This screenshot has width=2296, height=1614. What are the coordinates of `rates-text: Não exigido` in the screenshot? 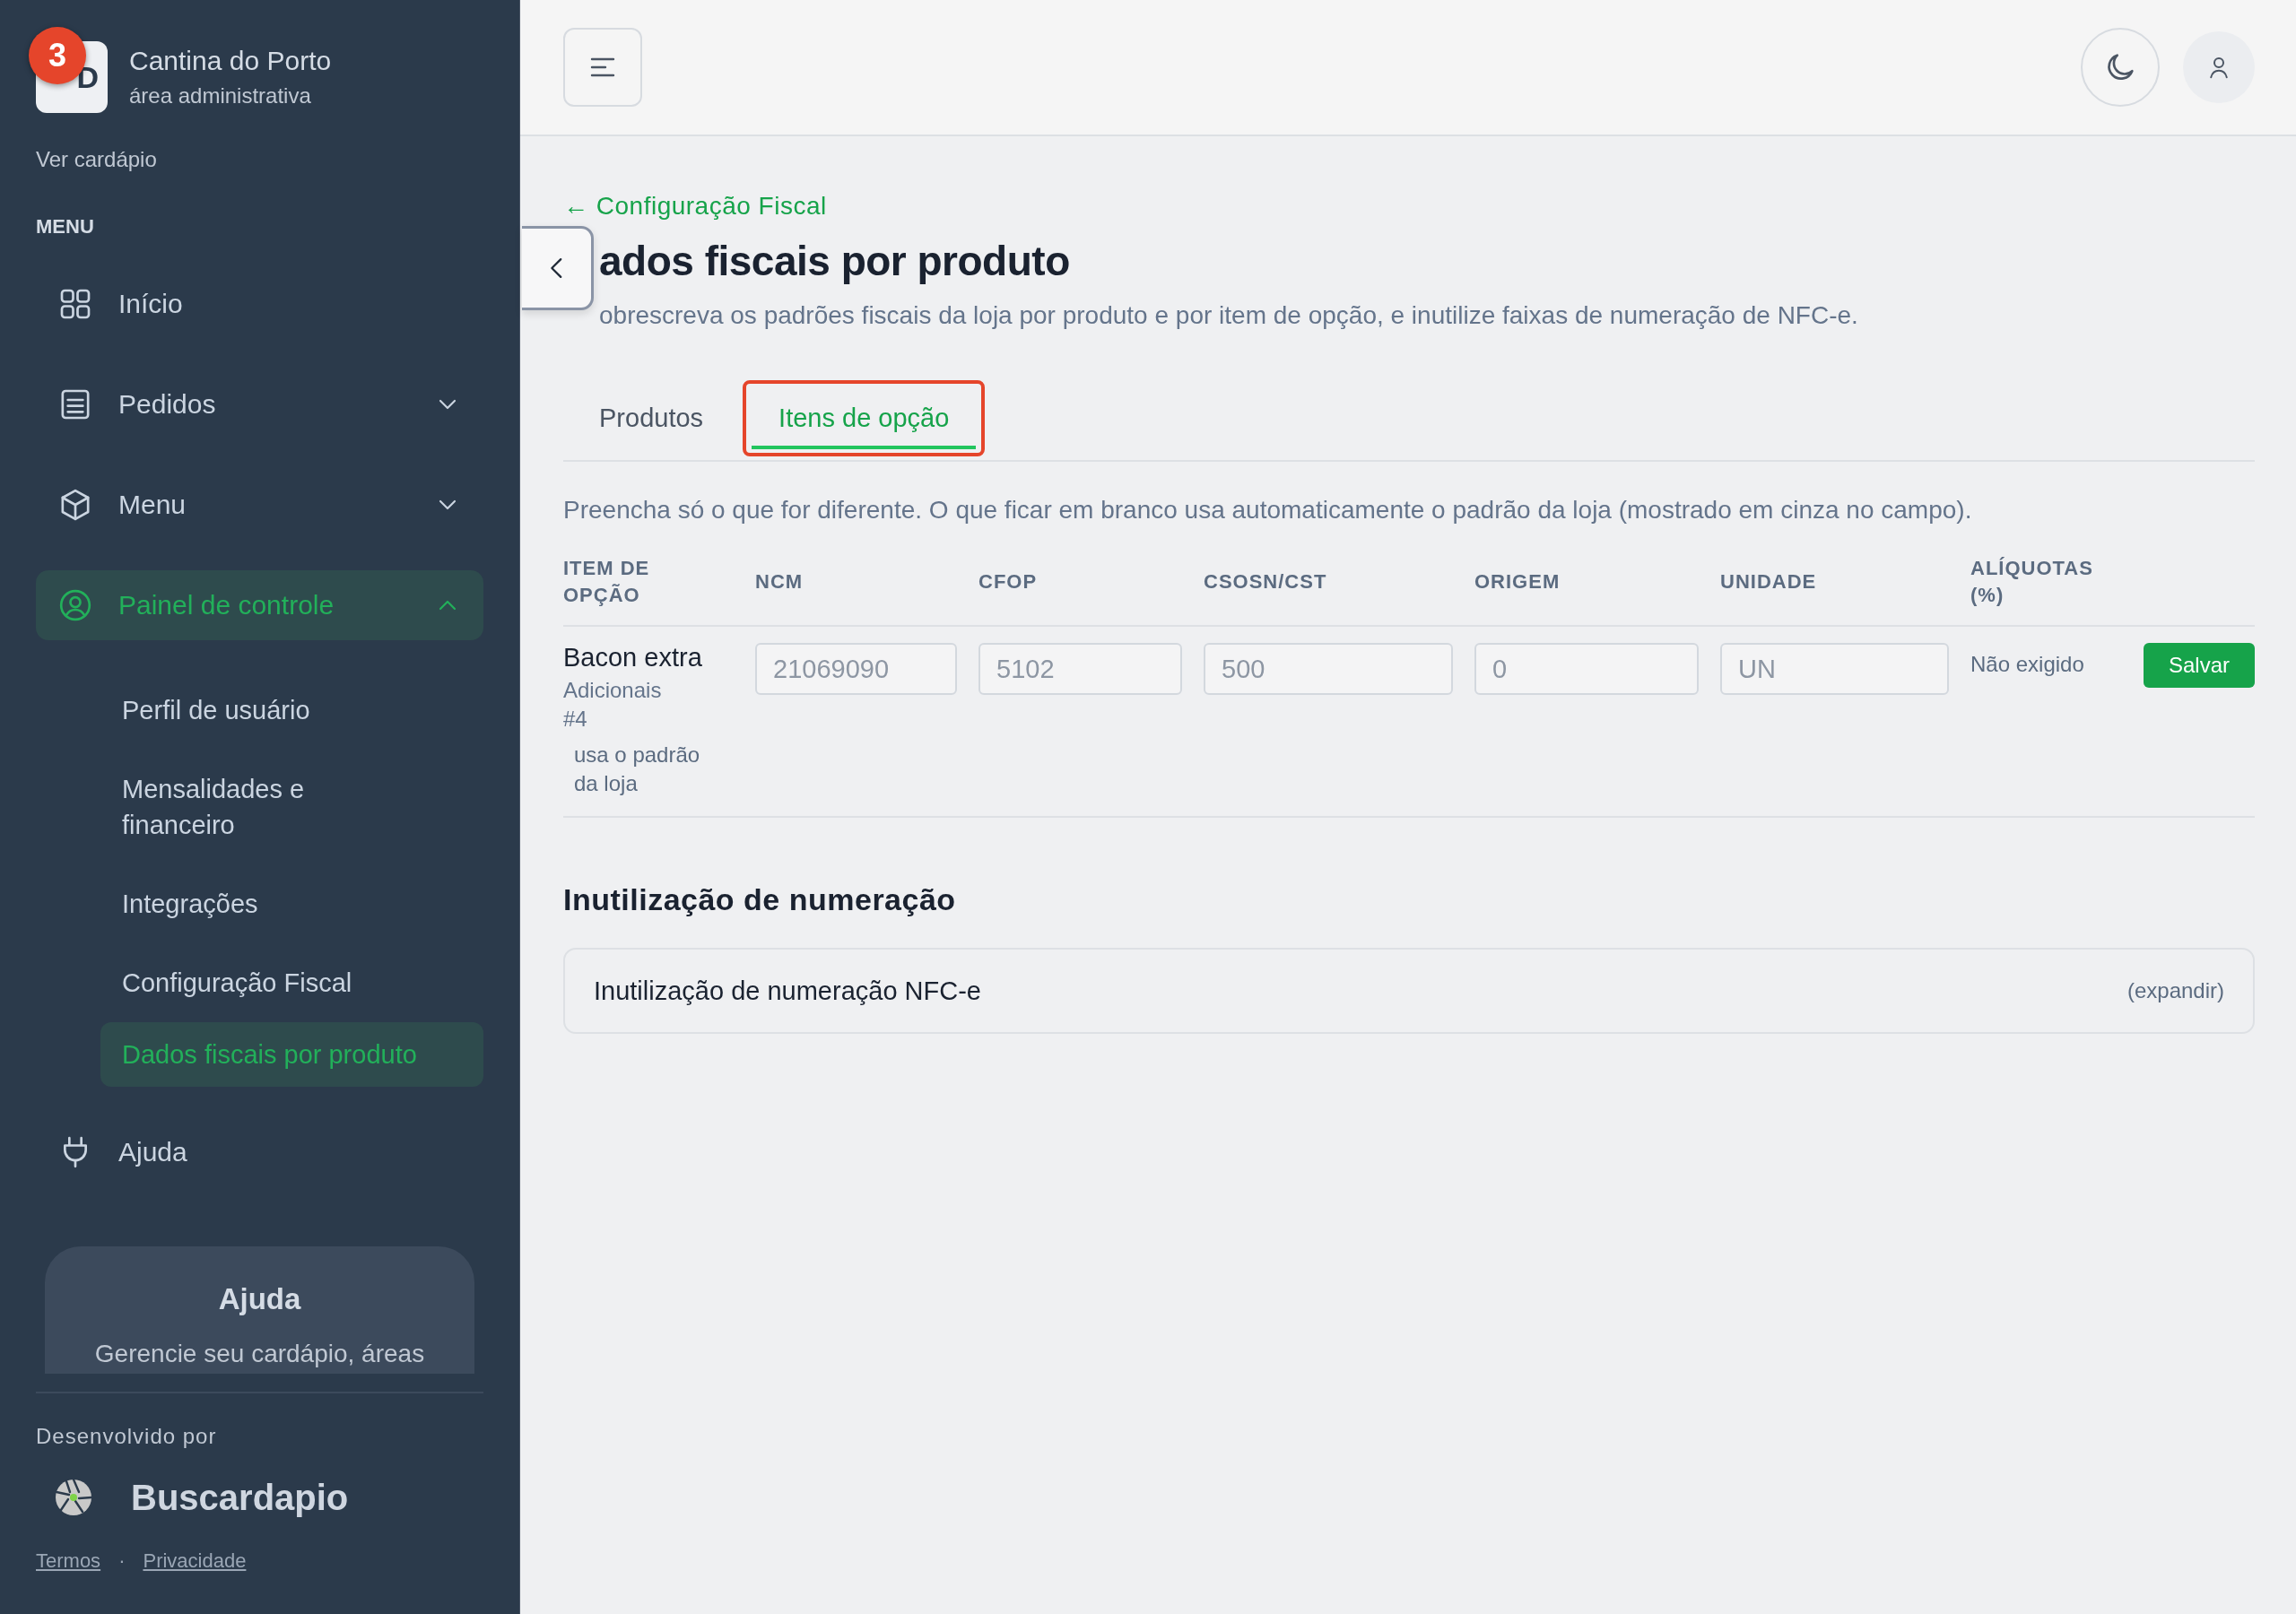 It's located at (2027, 664).